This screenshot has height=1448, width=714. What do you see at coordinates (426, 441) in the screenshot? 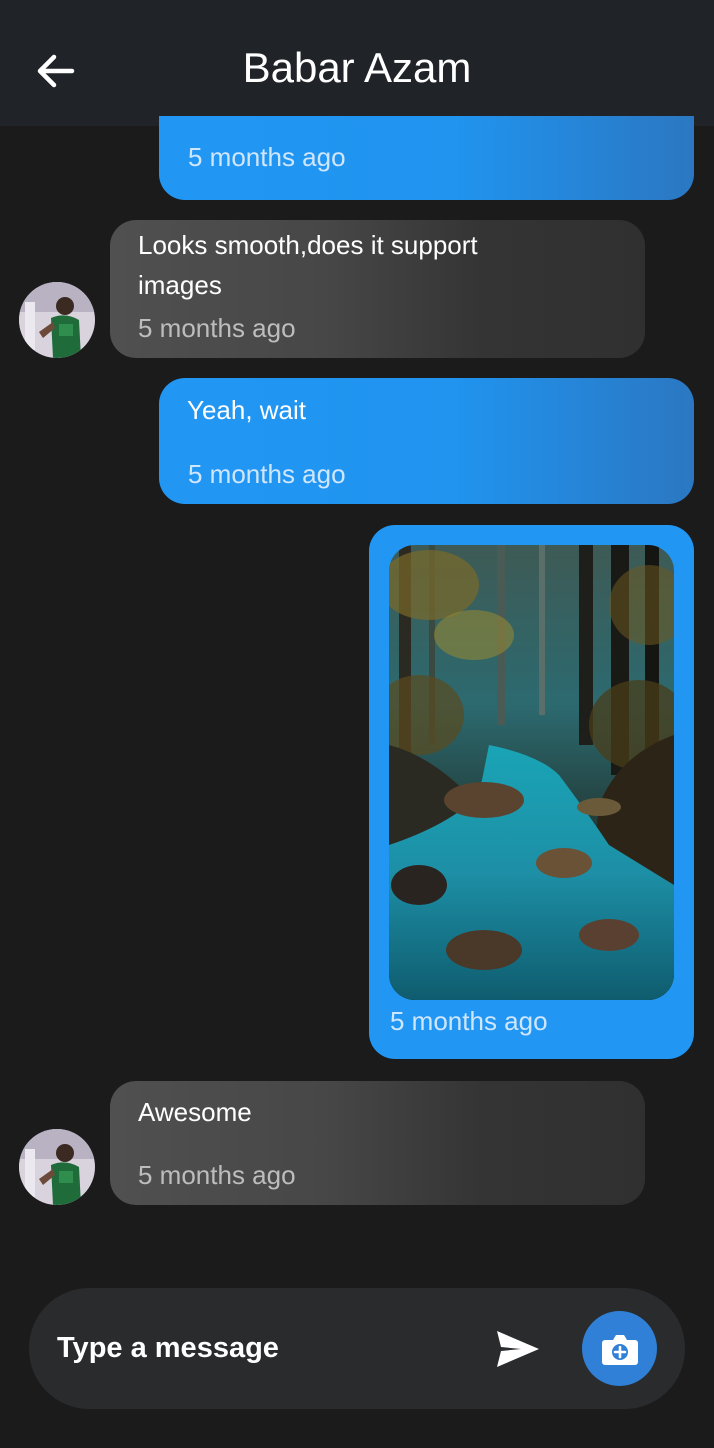
I see `outgoing-message: Yeah, wait 5 months ago` at bounding box center [426, 441].